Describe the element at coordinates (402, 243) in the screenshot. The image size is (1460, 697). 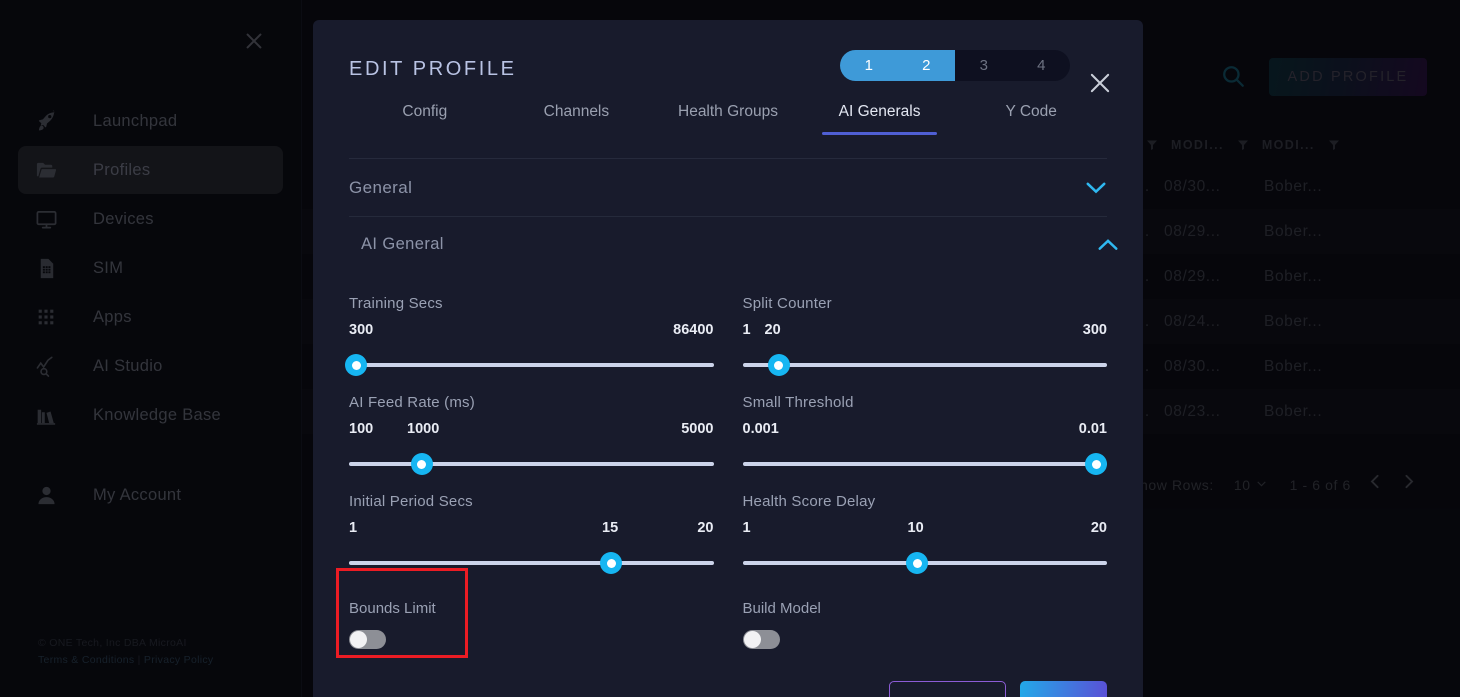
I see `accordion-title: AI General` at that location.